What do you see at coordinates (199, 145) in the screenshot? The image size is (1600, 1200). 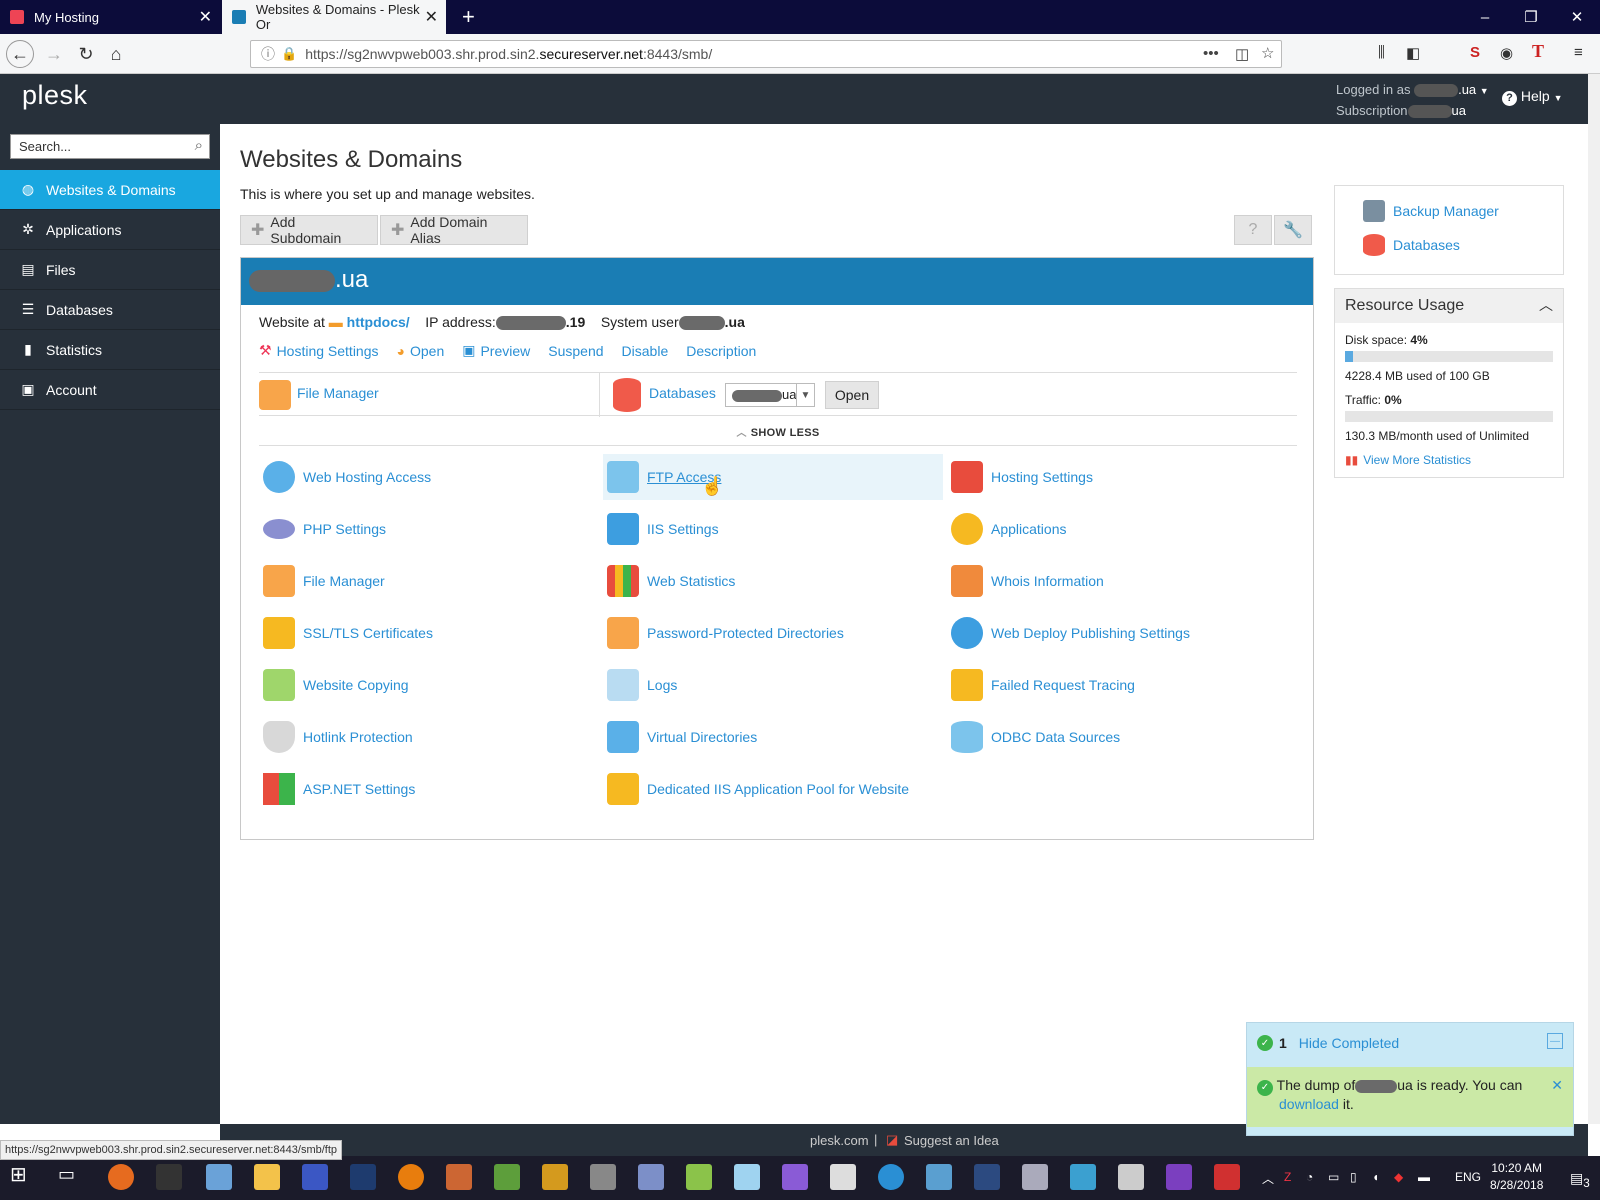 I see `search-icon: ⌕` at bounding box center [199, 145].